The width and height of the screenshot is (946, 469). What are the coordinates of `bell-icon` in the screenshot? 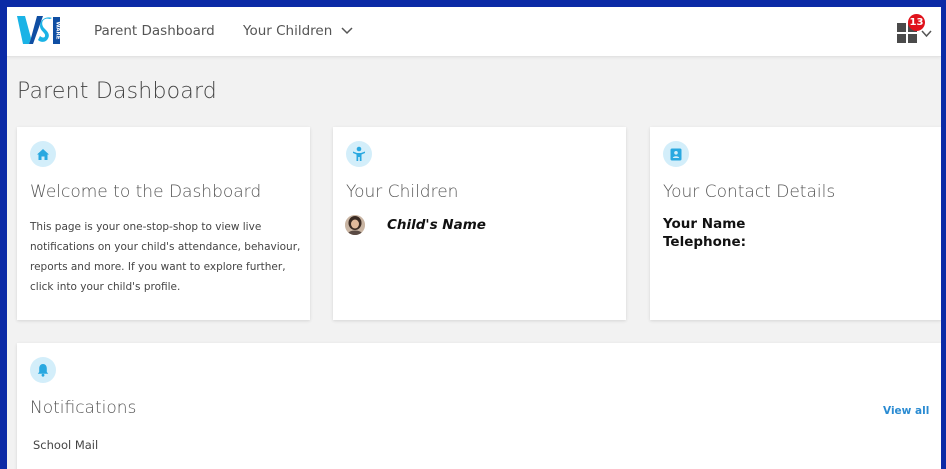 It's located at (43, 370).